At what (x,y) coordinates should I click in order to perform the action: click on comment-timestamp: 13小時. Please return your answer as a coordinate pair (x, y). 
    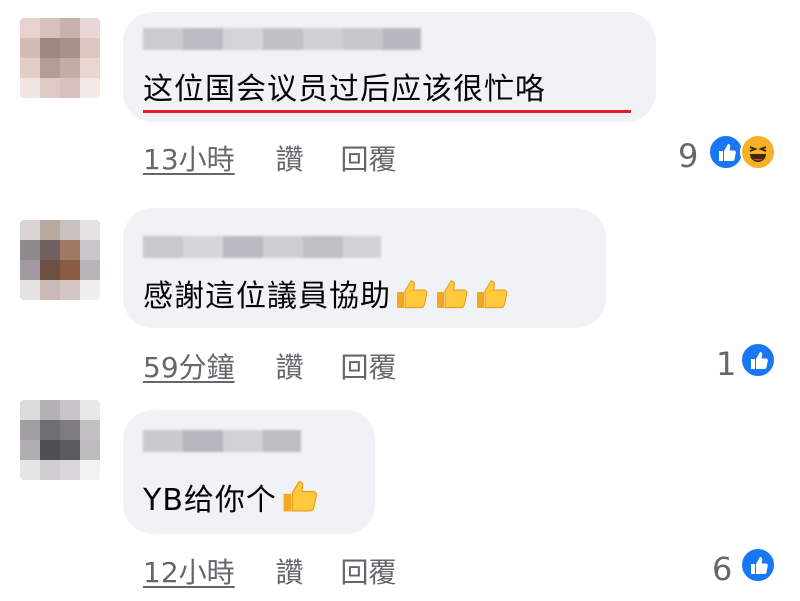
    Looking at the image, I should click on (189, 159).